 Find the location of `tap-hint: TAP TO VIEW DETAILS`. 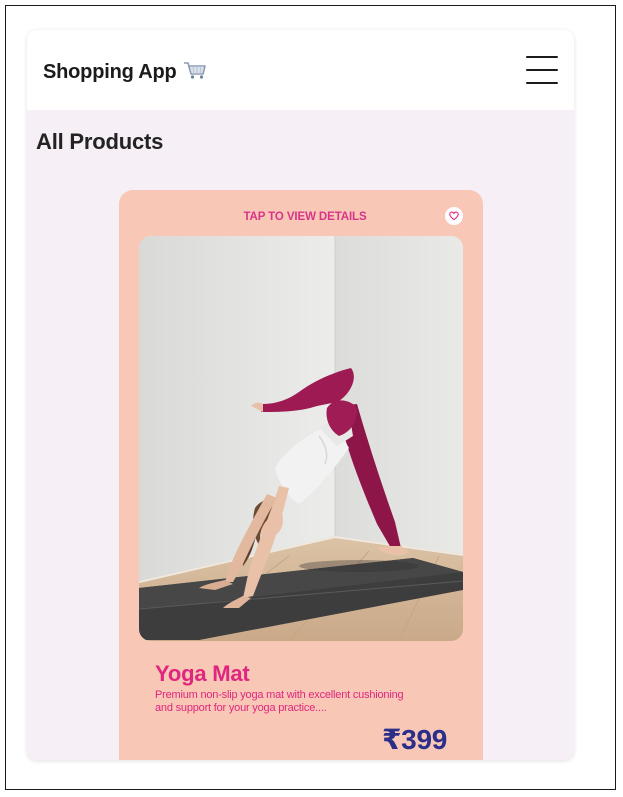

tap-hint: TAP TO VIEW DETAILS is located at coordinates (305, 217).